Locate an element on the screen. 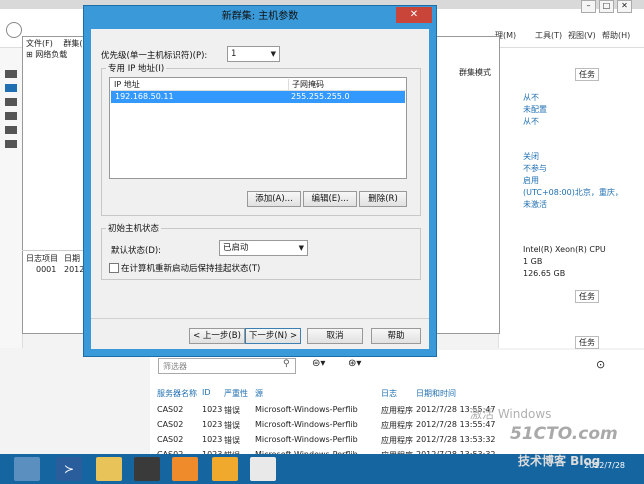 The height and width of the screenshot is (484, 644). search-icon: ⚲ is located at coordinates (286, 364).